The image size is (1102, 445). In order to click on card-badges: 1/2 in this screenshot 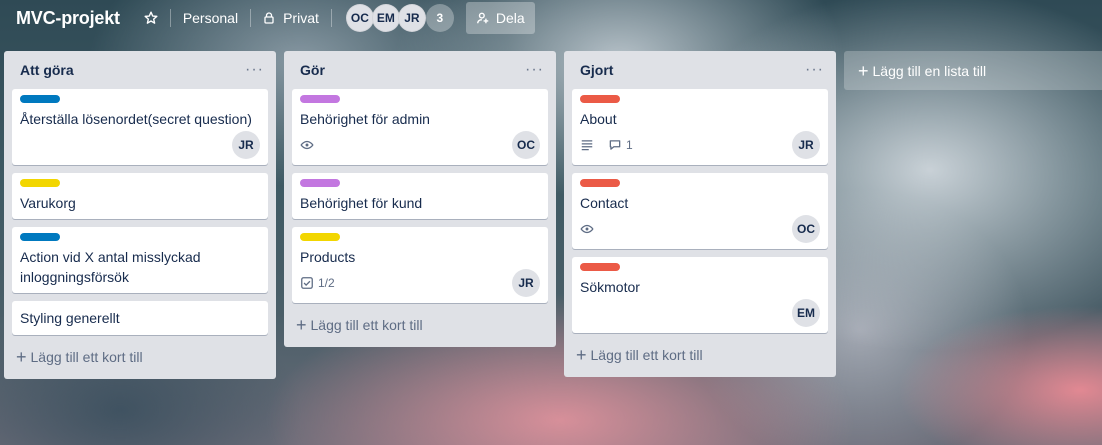, I will do `click(322, 283)`.